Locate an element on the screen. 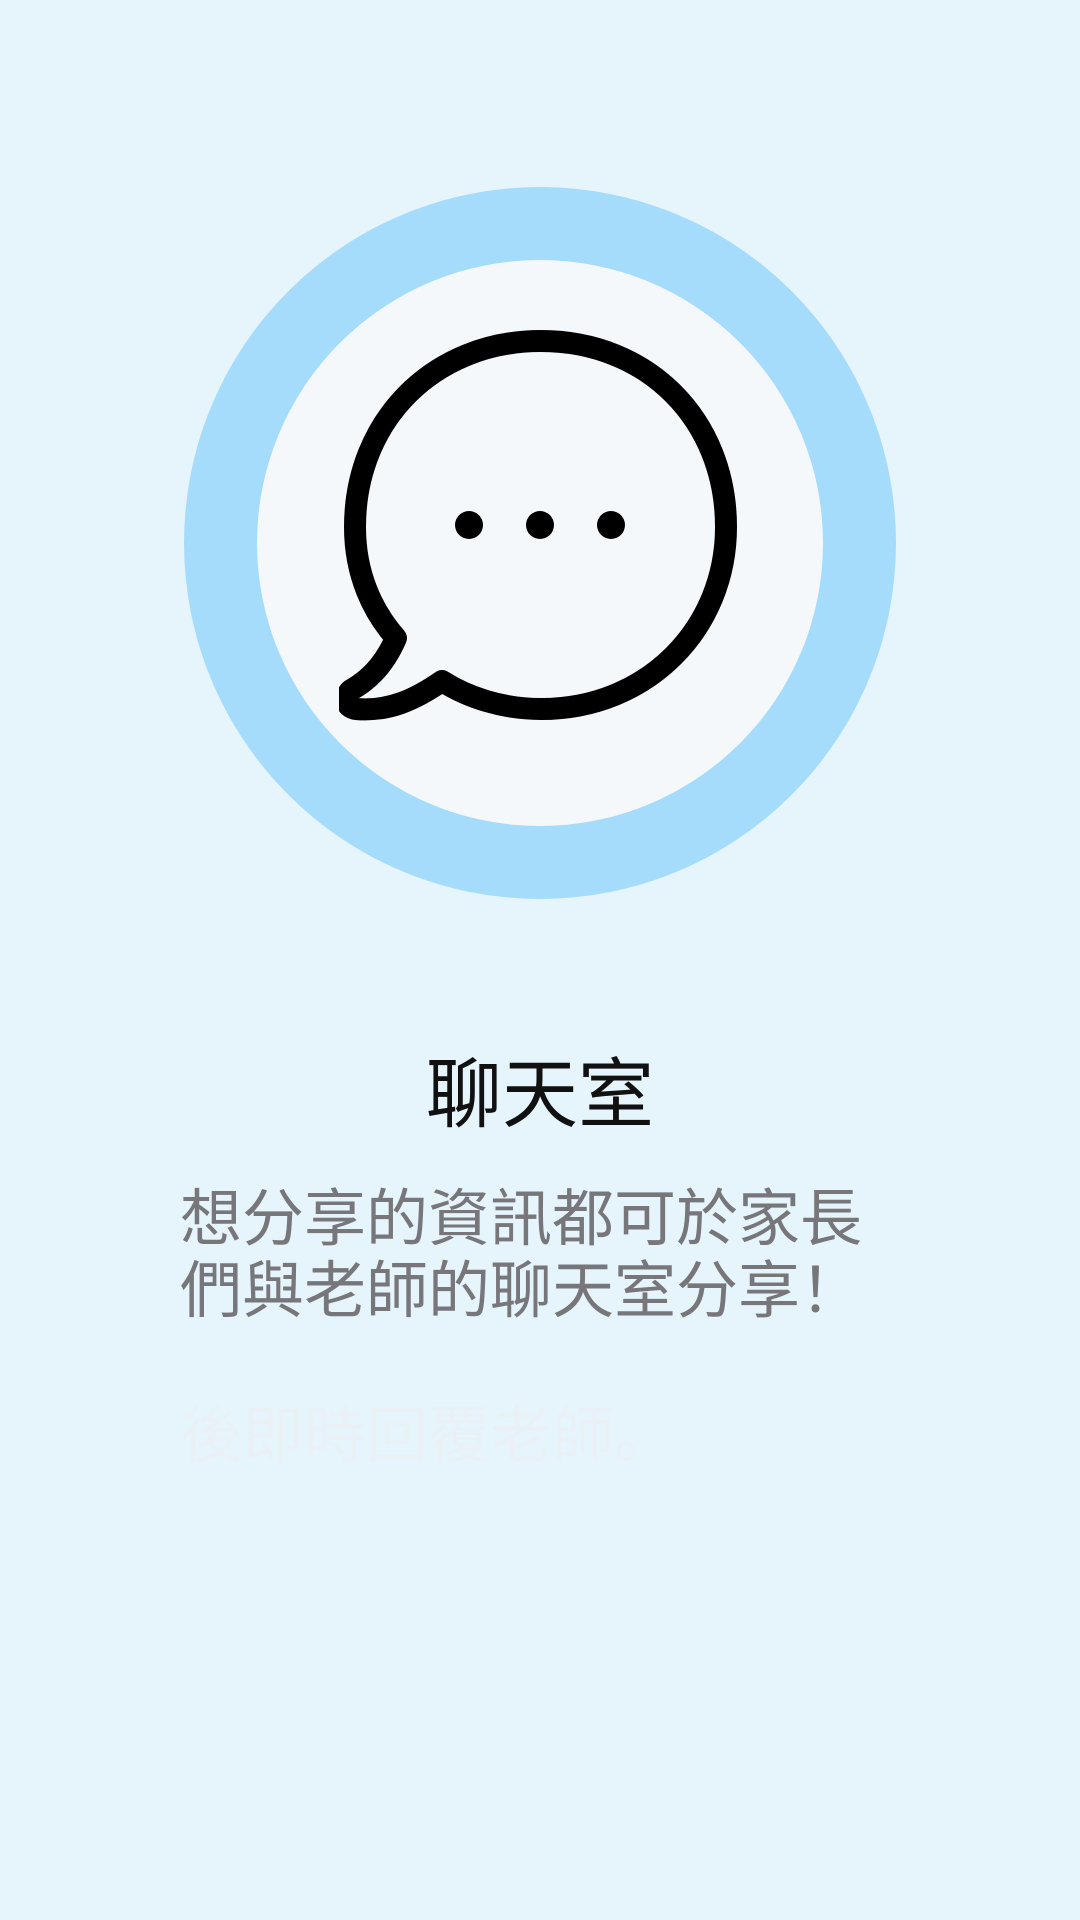  faded-description: 後即時回覆老師。 is located at coordinates (428, 1435).